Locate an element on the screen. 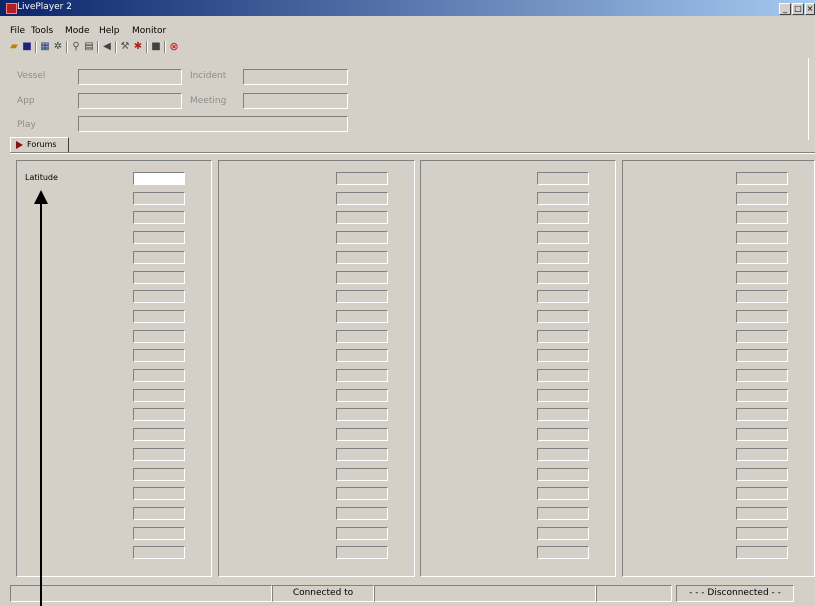 Image resolution: width=815 pixels, height=606 pixels. connect-icon: ⚲ is located at coordinates (76, 46).